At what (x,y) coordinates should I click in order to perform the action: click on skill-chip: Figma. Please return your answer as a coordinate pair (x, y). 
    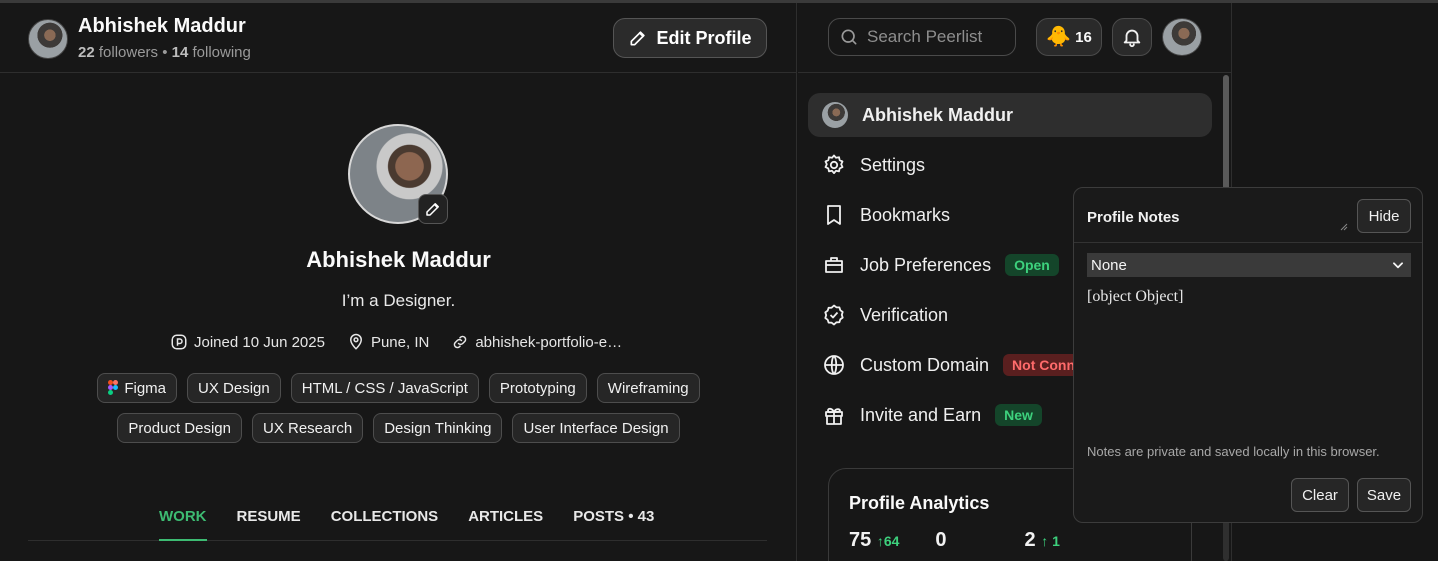
    Looking at the image, I should click on (137, 388).